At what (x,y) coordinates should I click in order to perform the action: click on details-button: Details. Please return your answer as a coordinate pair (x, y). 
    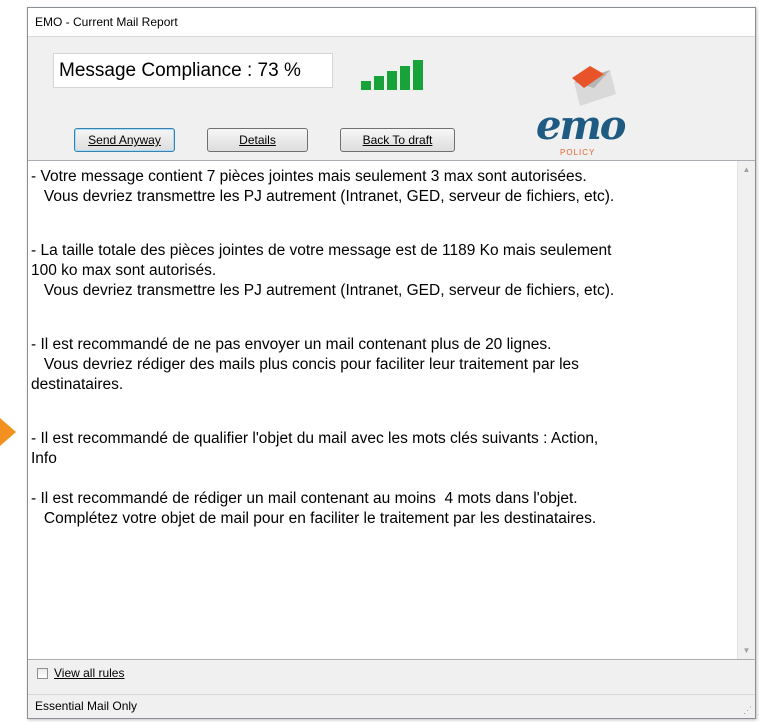
    Looking at the image, I should click on (257, 140).